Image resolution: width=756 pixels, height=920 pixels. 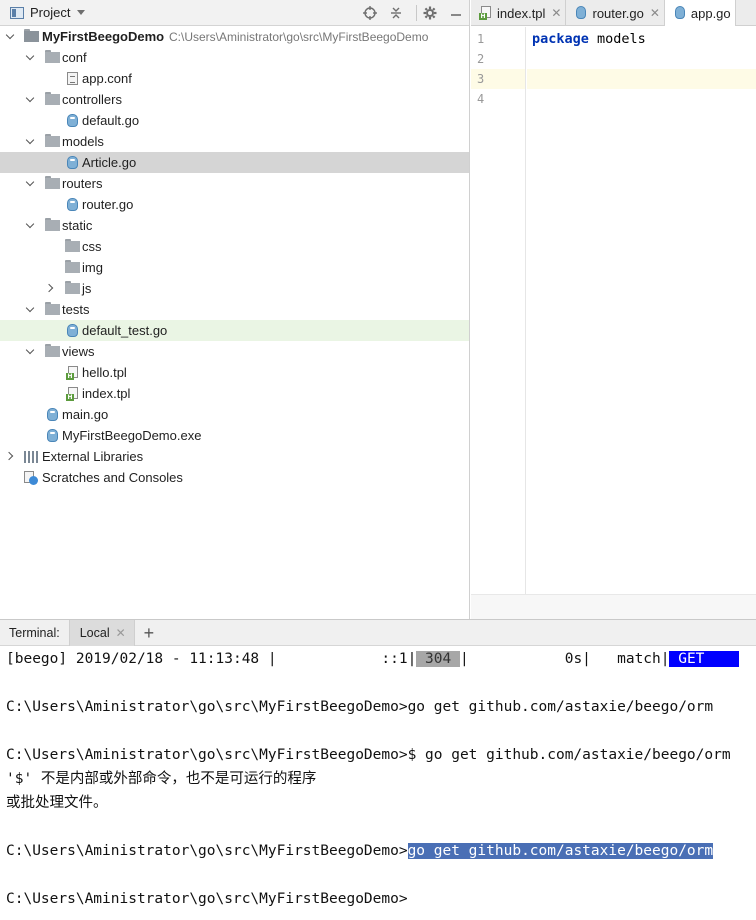 I want to click on gear-icon, so click(x=430, y=13).